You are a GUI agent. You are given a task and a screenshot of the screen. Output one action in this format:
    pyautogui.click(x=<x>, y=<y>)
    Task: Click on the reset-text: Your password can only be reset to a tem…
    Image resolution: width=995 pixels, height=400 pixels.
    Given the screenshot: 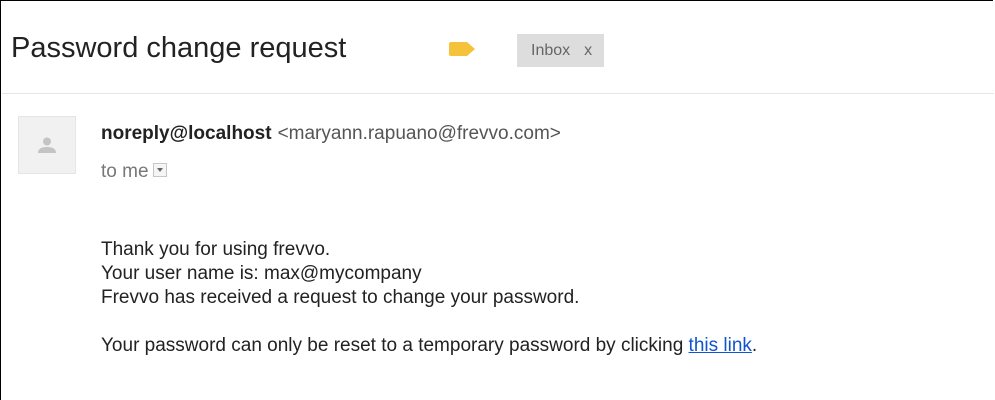 What is the action you would take?
    pyautogui.click(x=395, y=345)
    